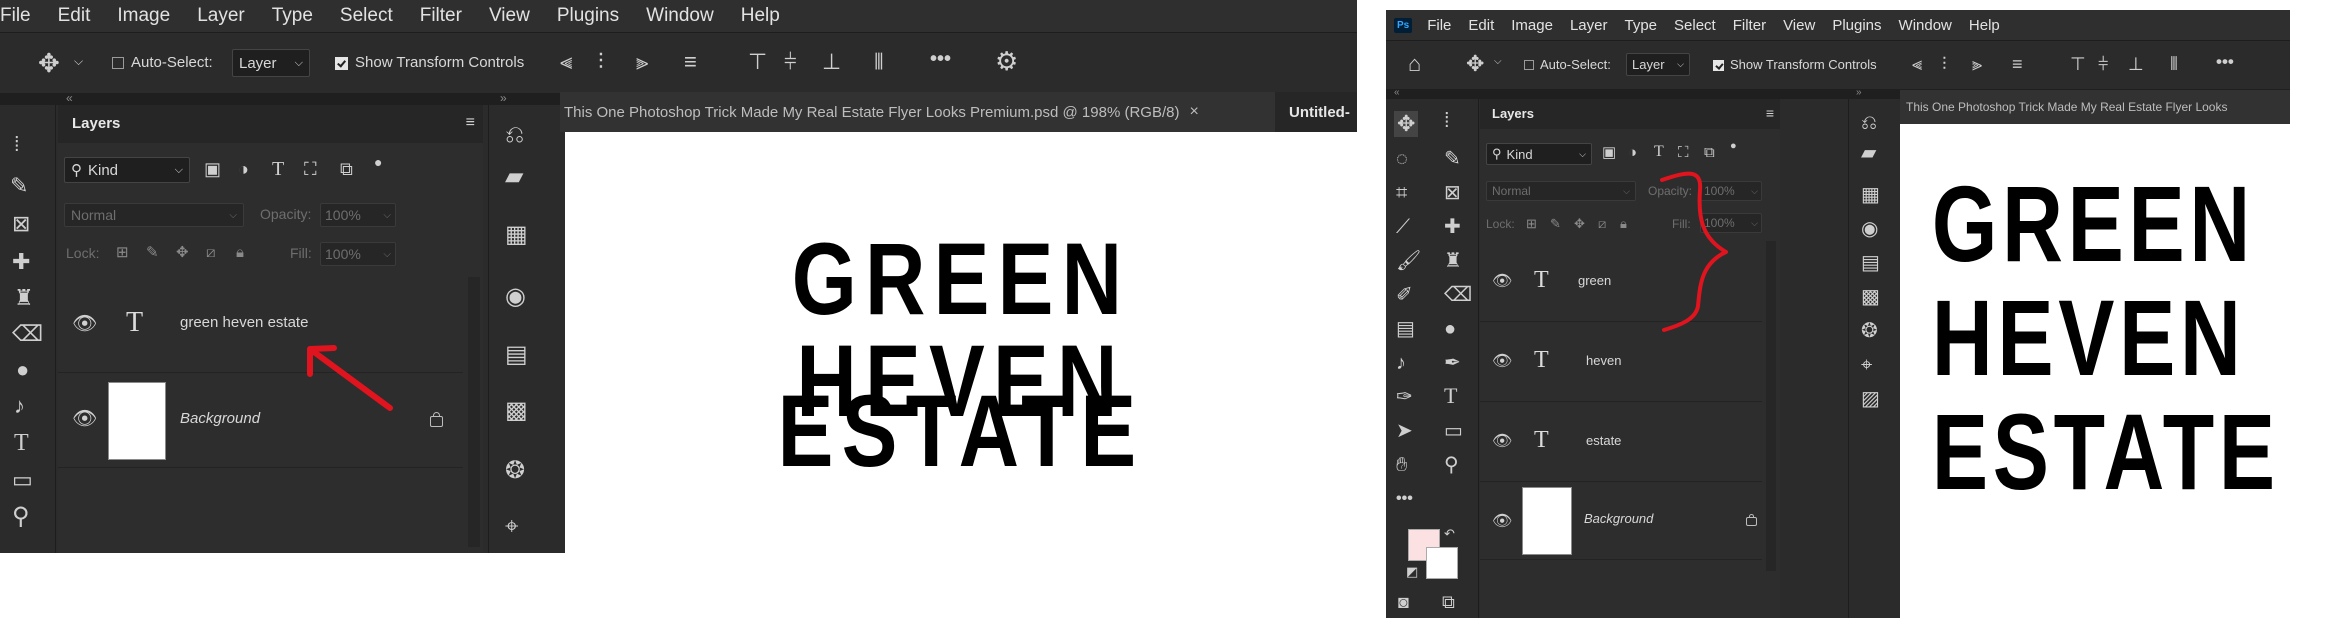 This screenshot has height=631, width=2340. Describe the element at coordinates (2095, 371) in the screenshot. I see `canvas: GREEN HEVEN ESTATE` at that location.